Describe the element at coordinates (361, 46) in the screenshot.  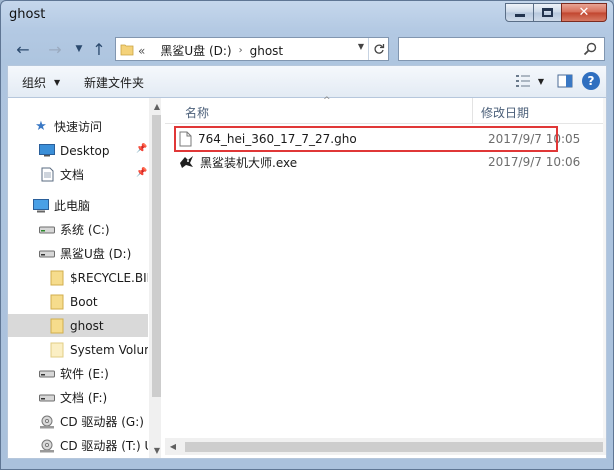
I see `address-dropdown-icon: ▼` at that location.